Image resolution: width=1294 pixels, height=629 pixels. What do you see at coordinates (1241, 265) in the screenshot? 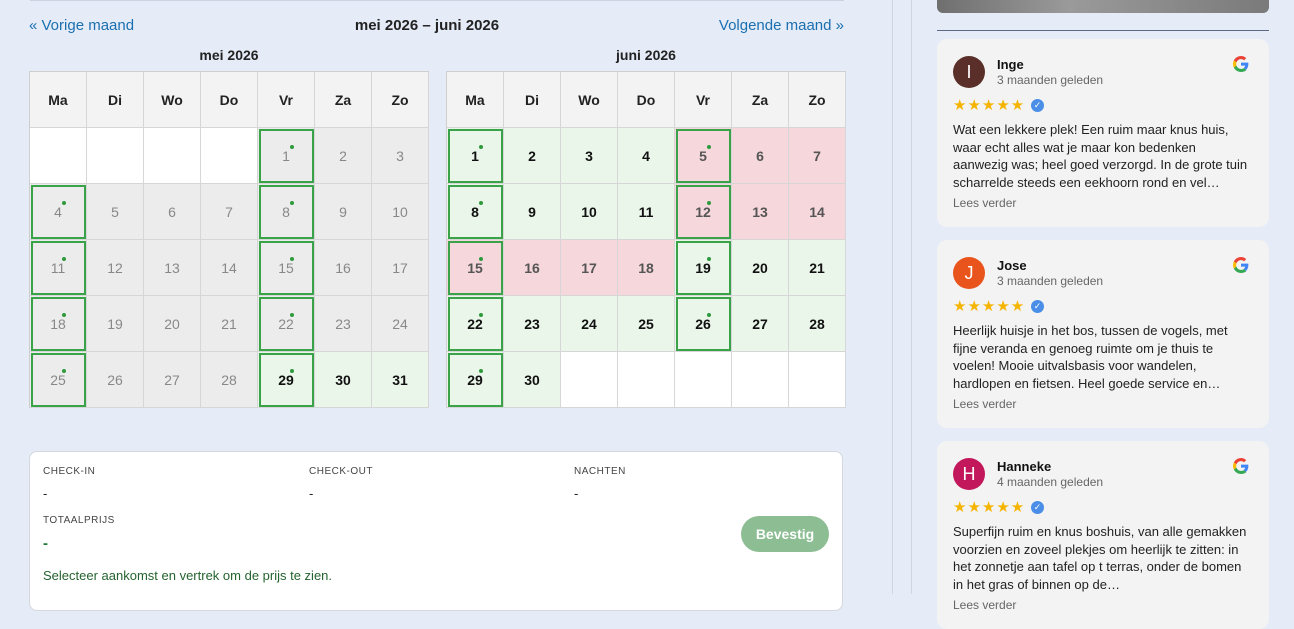
I see `google-icon` at bounding box center [1241, 265].